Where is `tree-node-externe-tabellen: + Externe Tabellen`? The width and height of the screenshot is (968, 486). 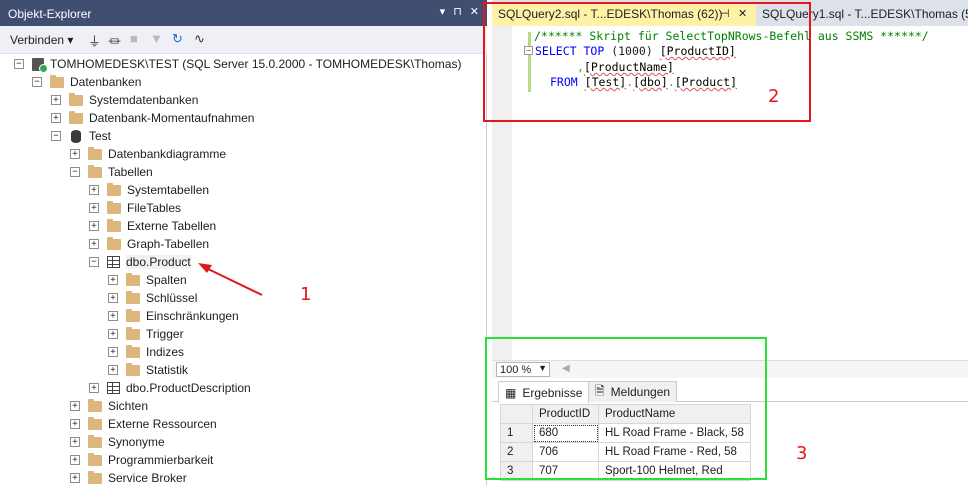
tree-node-externe-tabellen: + Externe Tabellen is located at coordinates (152, 226).